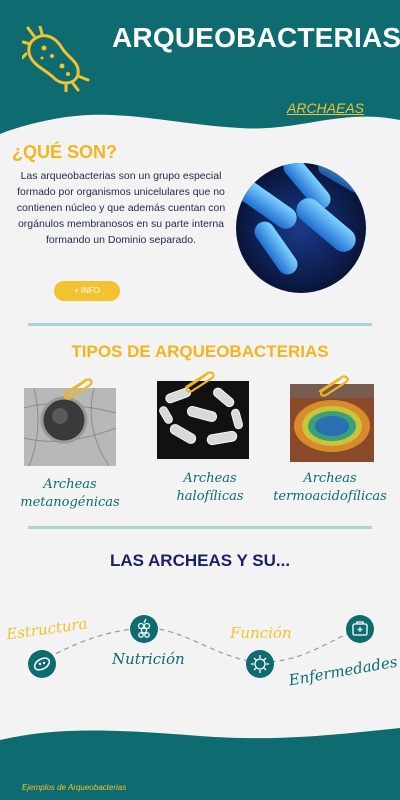  Describe the element at coordinates (70, 494) in the screenshot. I see `metanogenicas-label: Archeas metanogénicas` at that location.